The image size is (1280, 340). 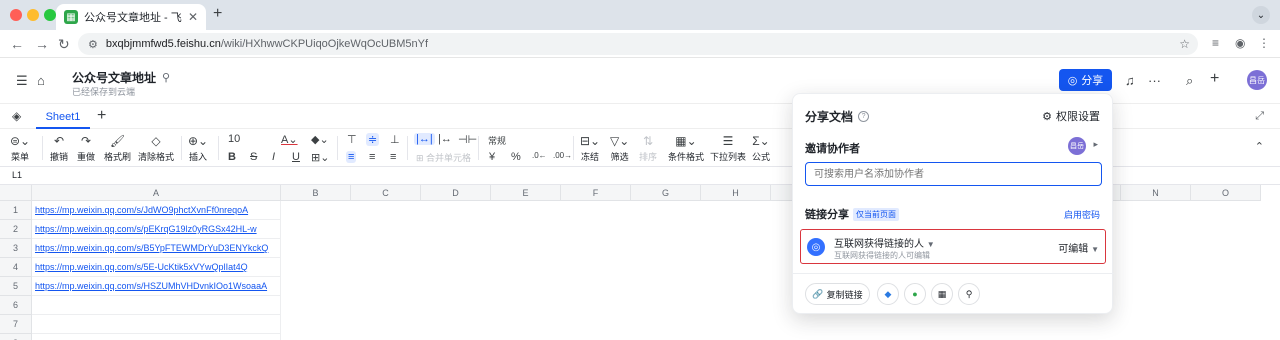 What do you see at coordinates (289, 139) in the screenshot?
I see `font-color-icon: A⌄` at bounding box center [289, 139].